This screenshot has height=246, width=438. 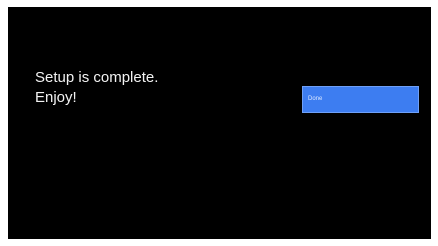 I want to click on setup-complete-message: Setup is complete. Enjoy!, so click(x=96, y=88).